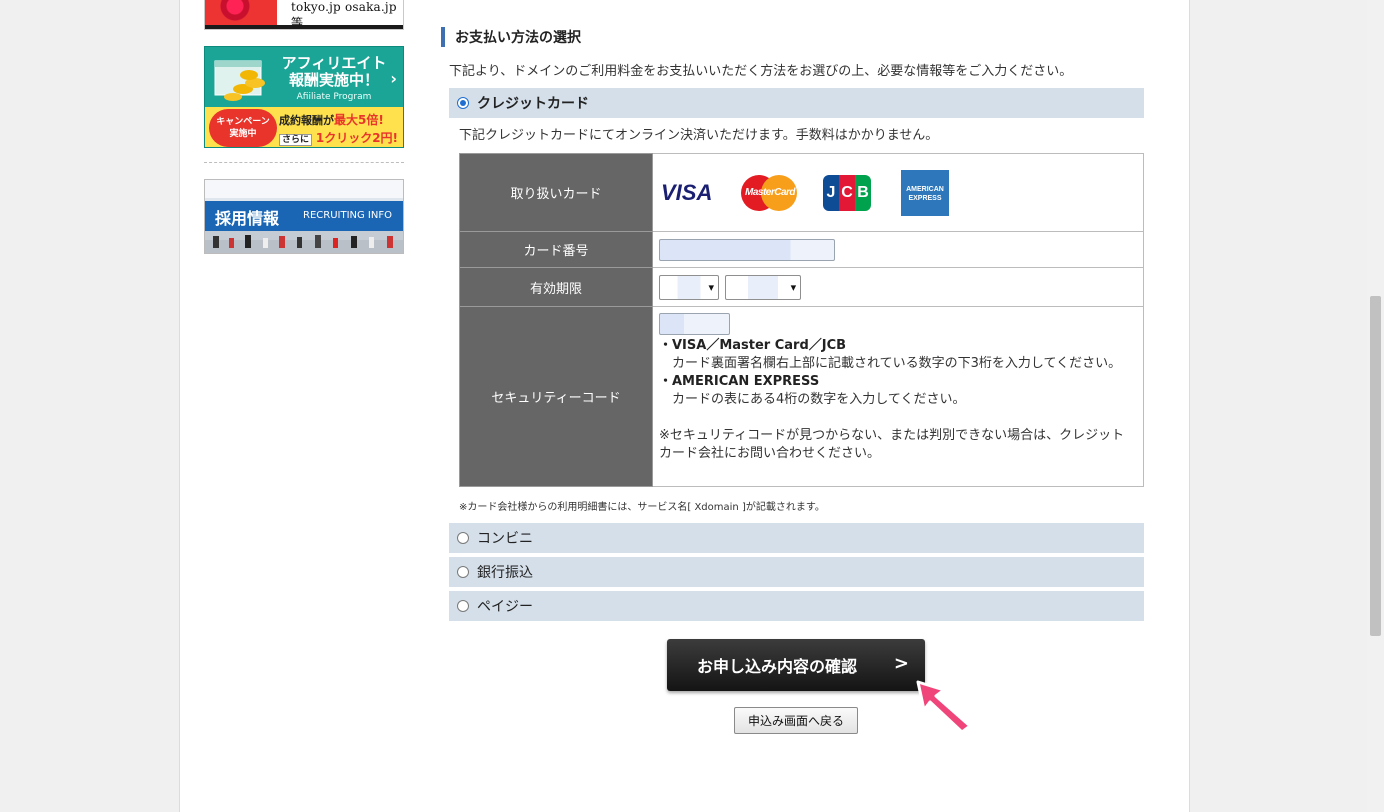 This screenshot has height=812, width=1384. What do you see at coordinates (747, 249) in the screenshot?
I see `card-number-input` at bounding box center [747, 249].